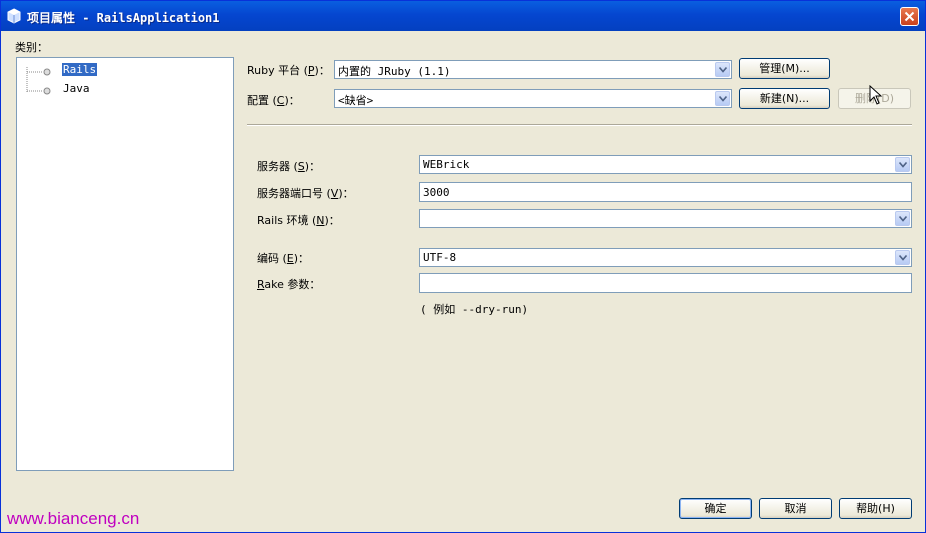 Image resolution: width=926 pixels, height=533 pixels. What do you see at coordinates (795, 508) in the screenshot?
I see `cancel-button: 取消` at bounding box center [795, 508].